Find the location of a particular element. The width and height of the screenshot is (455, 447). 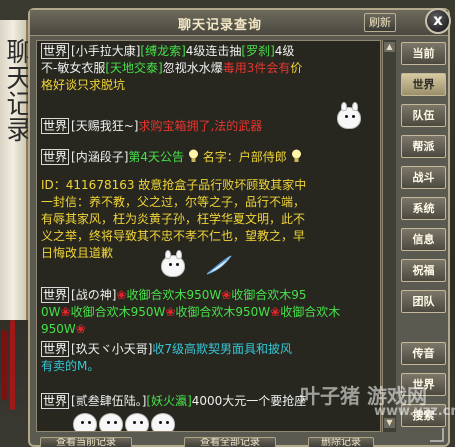

player-name: [小手拉大康] is located at coordinates (105, 51).